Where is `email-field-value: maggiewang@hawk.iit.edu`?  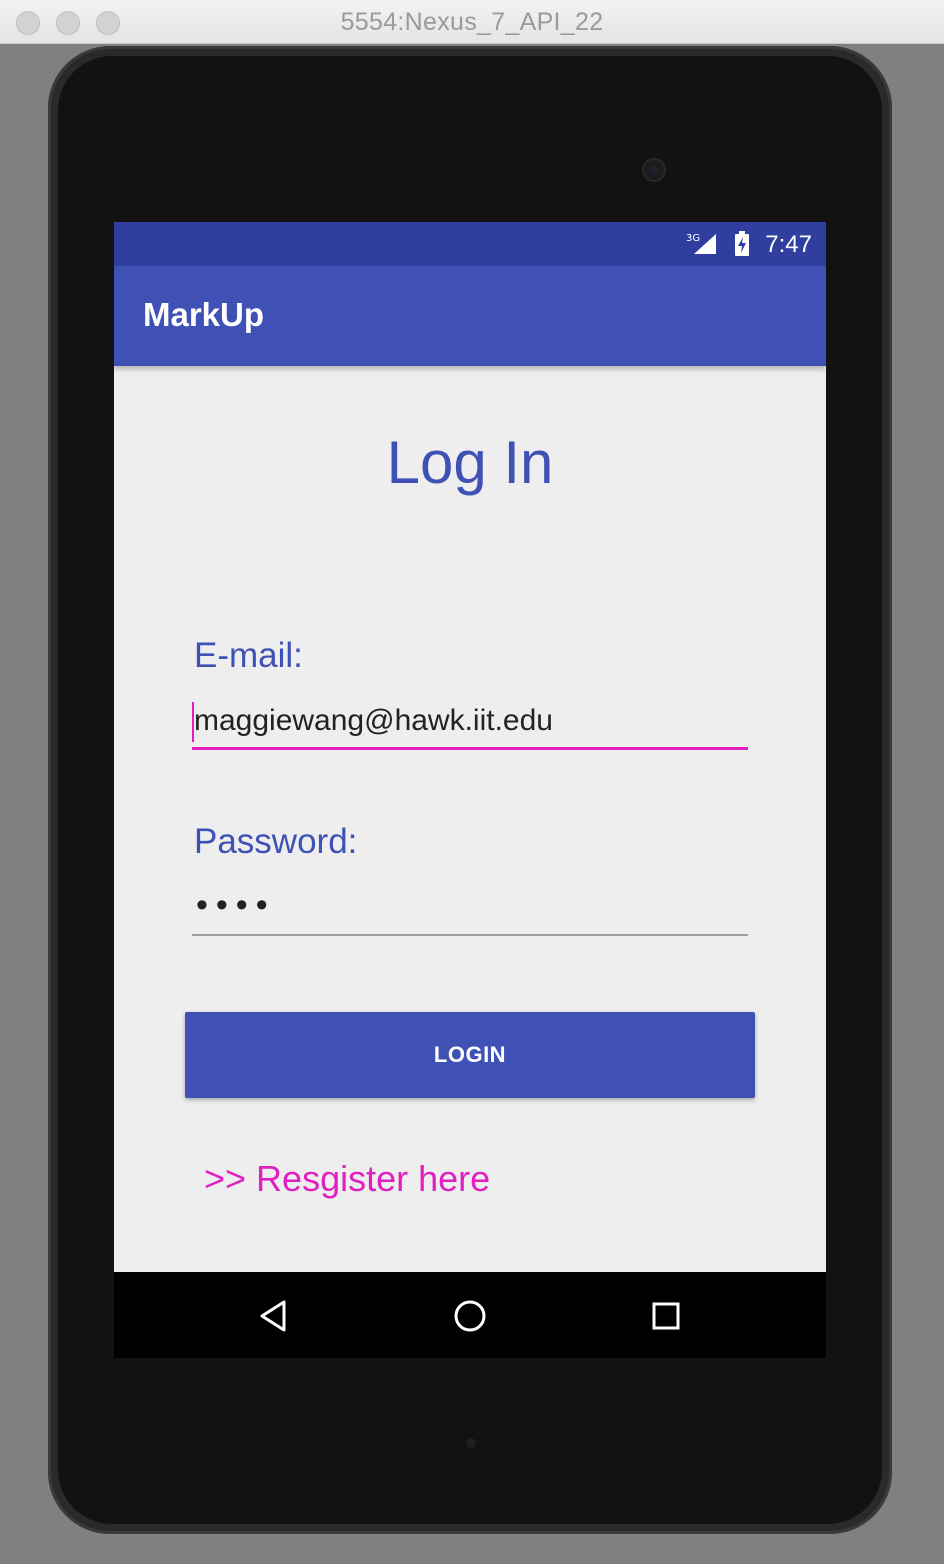 email-field-value: maggiewang@hawk.iit.edu is located at coordinates (373, 720).